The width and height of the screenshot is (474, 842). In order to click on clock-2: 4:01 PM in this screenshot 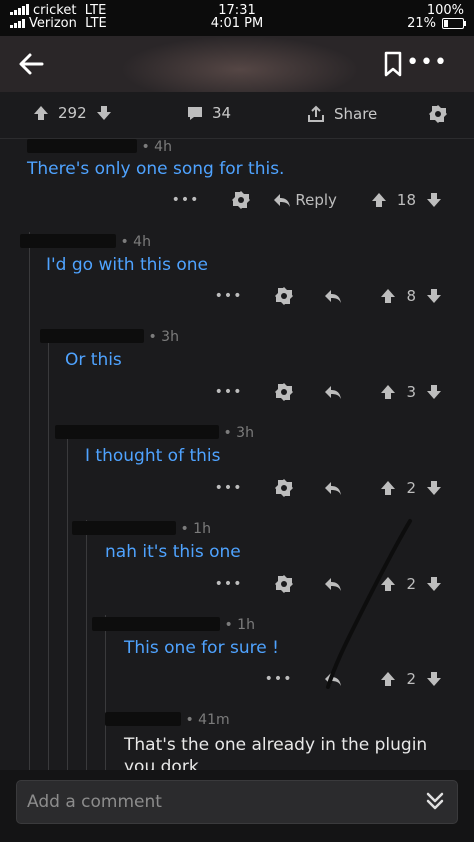, I will do `click(237, 23)`.